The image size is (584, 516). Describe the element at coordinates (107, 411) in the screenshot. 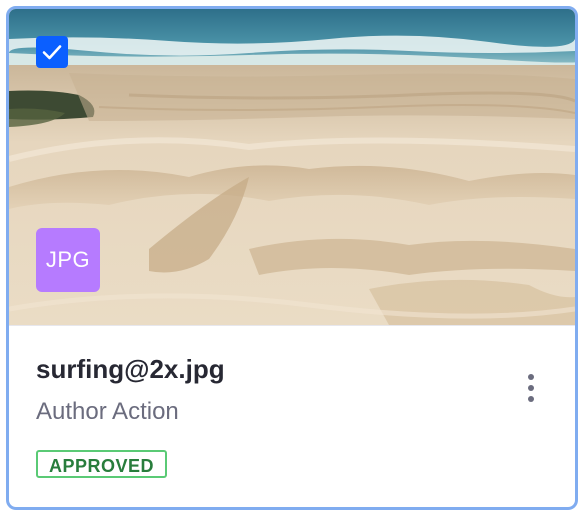

I see `file-subtitle: Author Action` at that location.